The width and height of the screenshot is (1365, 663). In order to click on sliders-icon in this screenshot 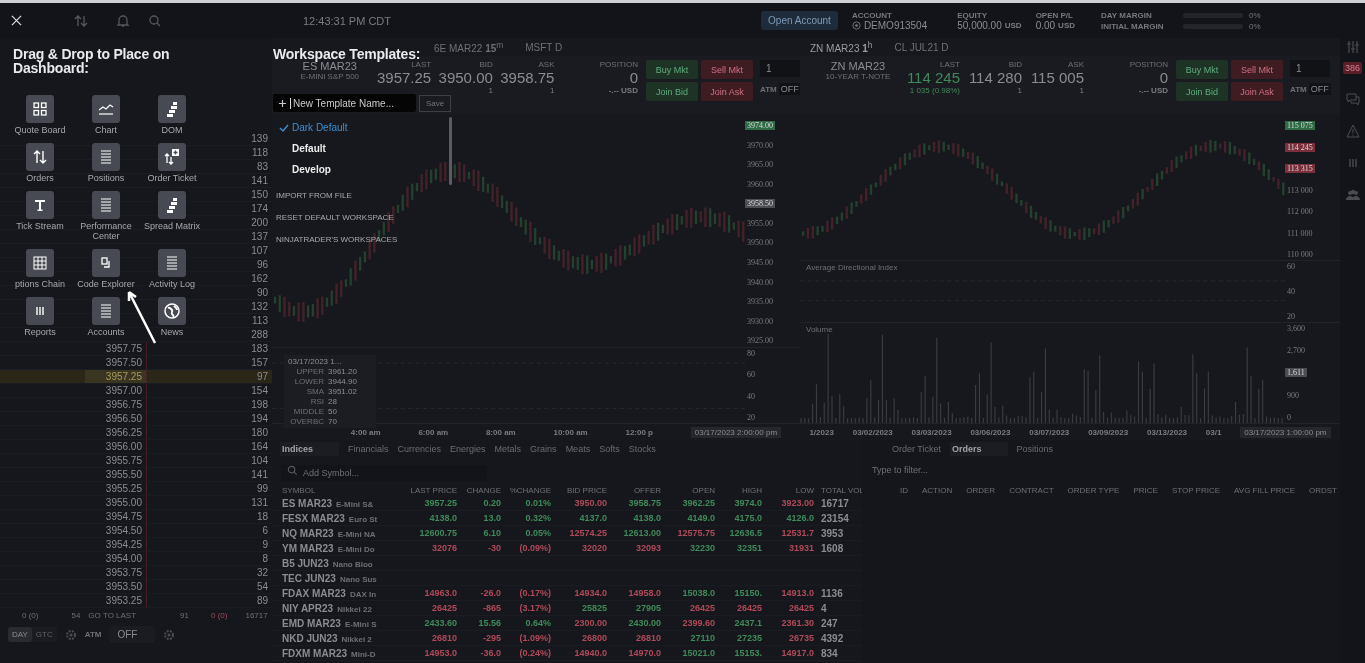, I will do `click(1352, 47)`.